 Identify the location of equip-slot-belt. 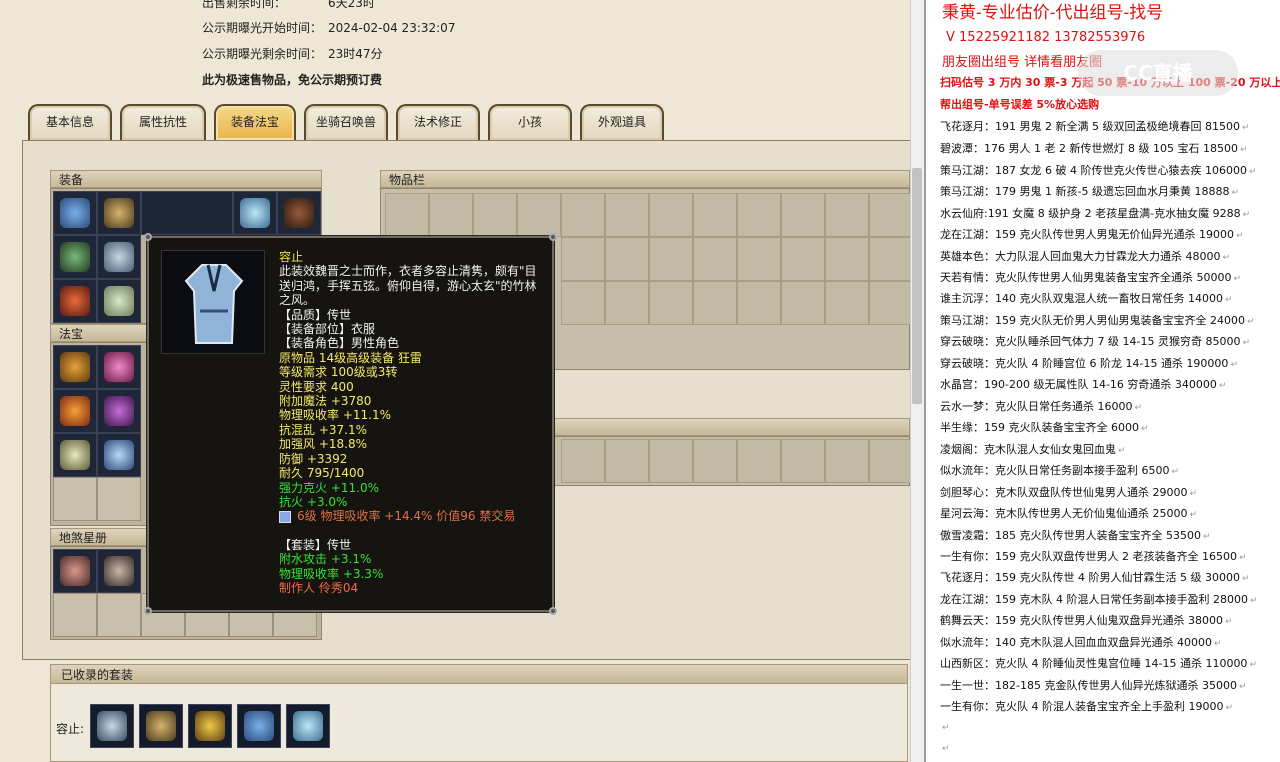
(75, 301).